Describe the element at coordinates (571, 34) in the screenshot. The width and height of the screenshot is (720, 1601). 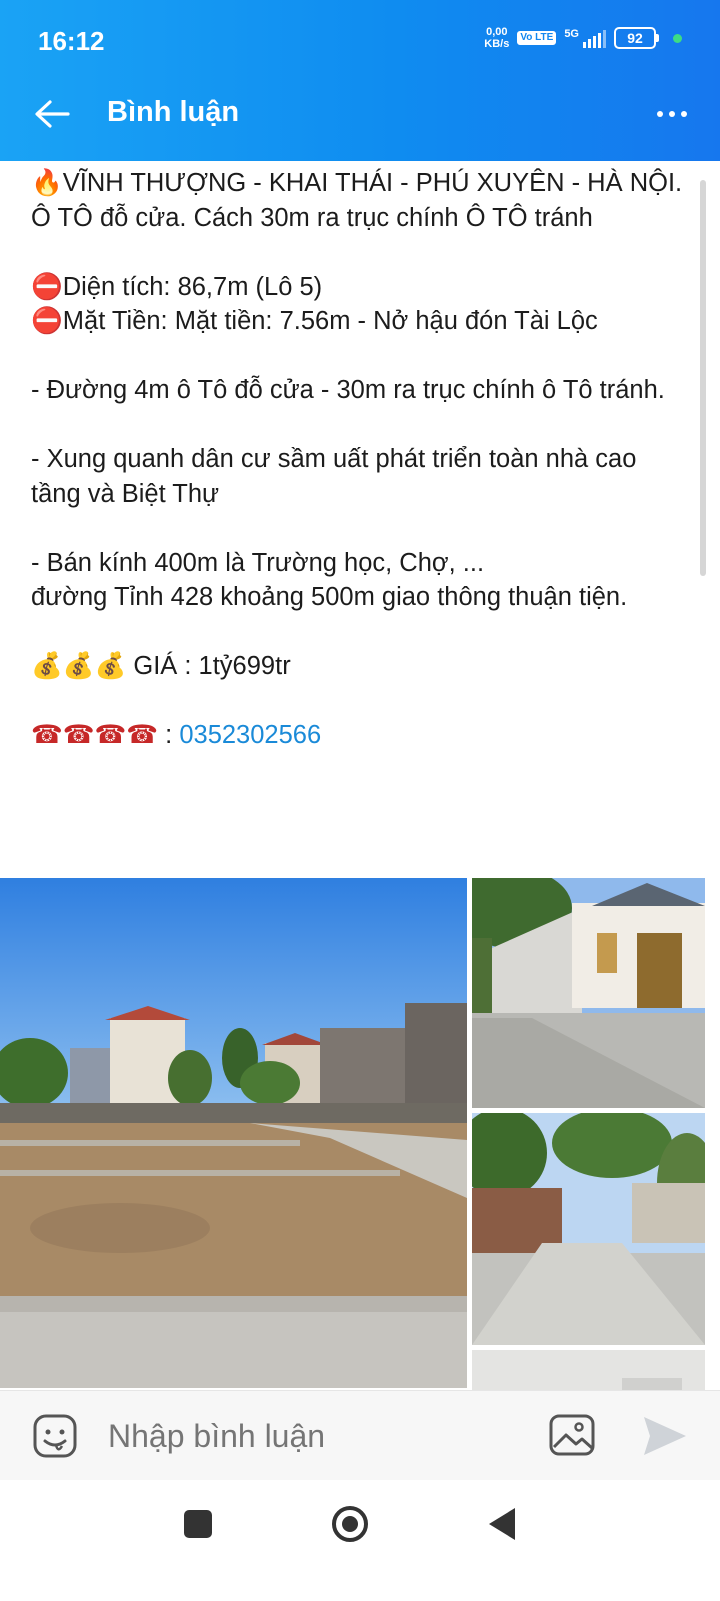
I see `network-type: 5G` at that location.